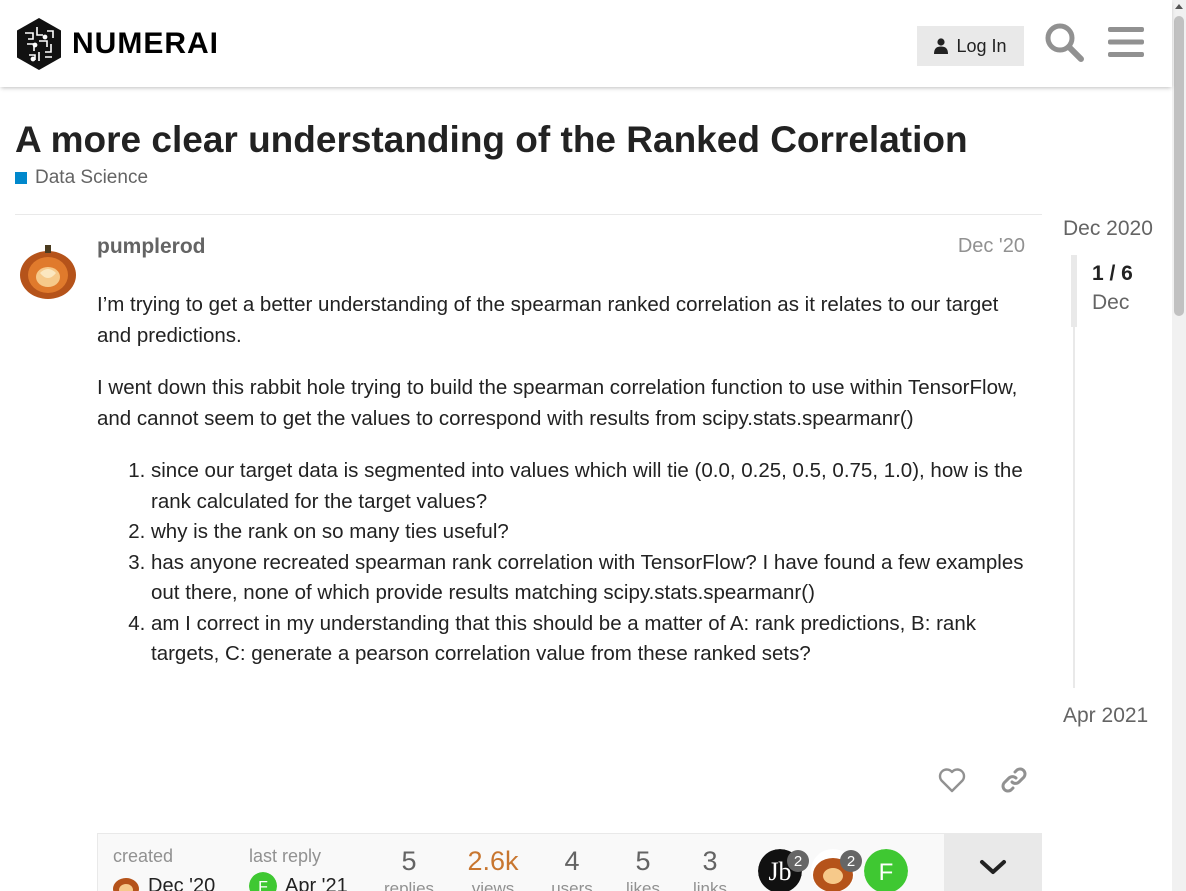 The height and width of the screenshot is (891, 1186). Describe the element at coordinates (21, 178) in the screenshot. I see `category-color-square` at that location.